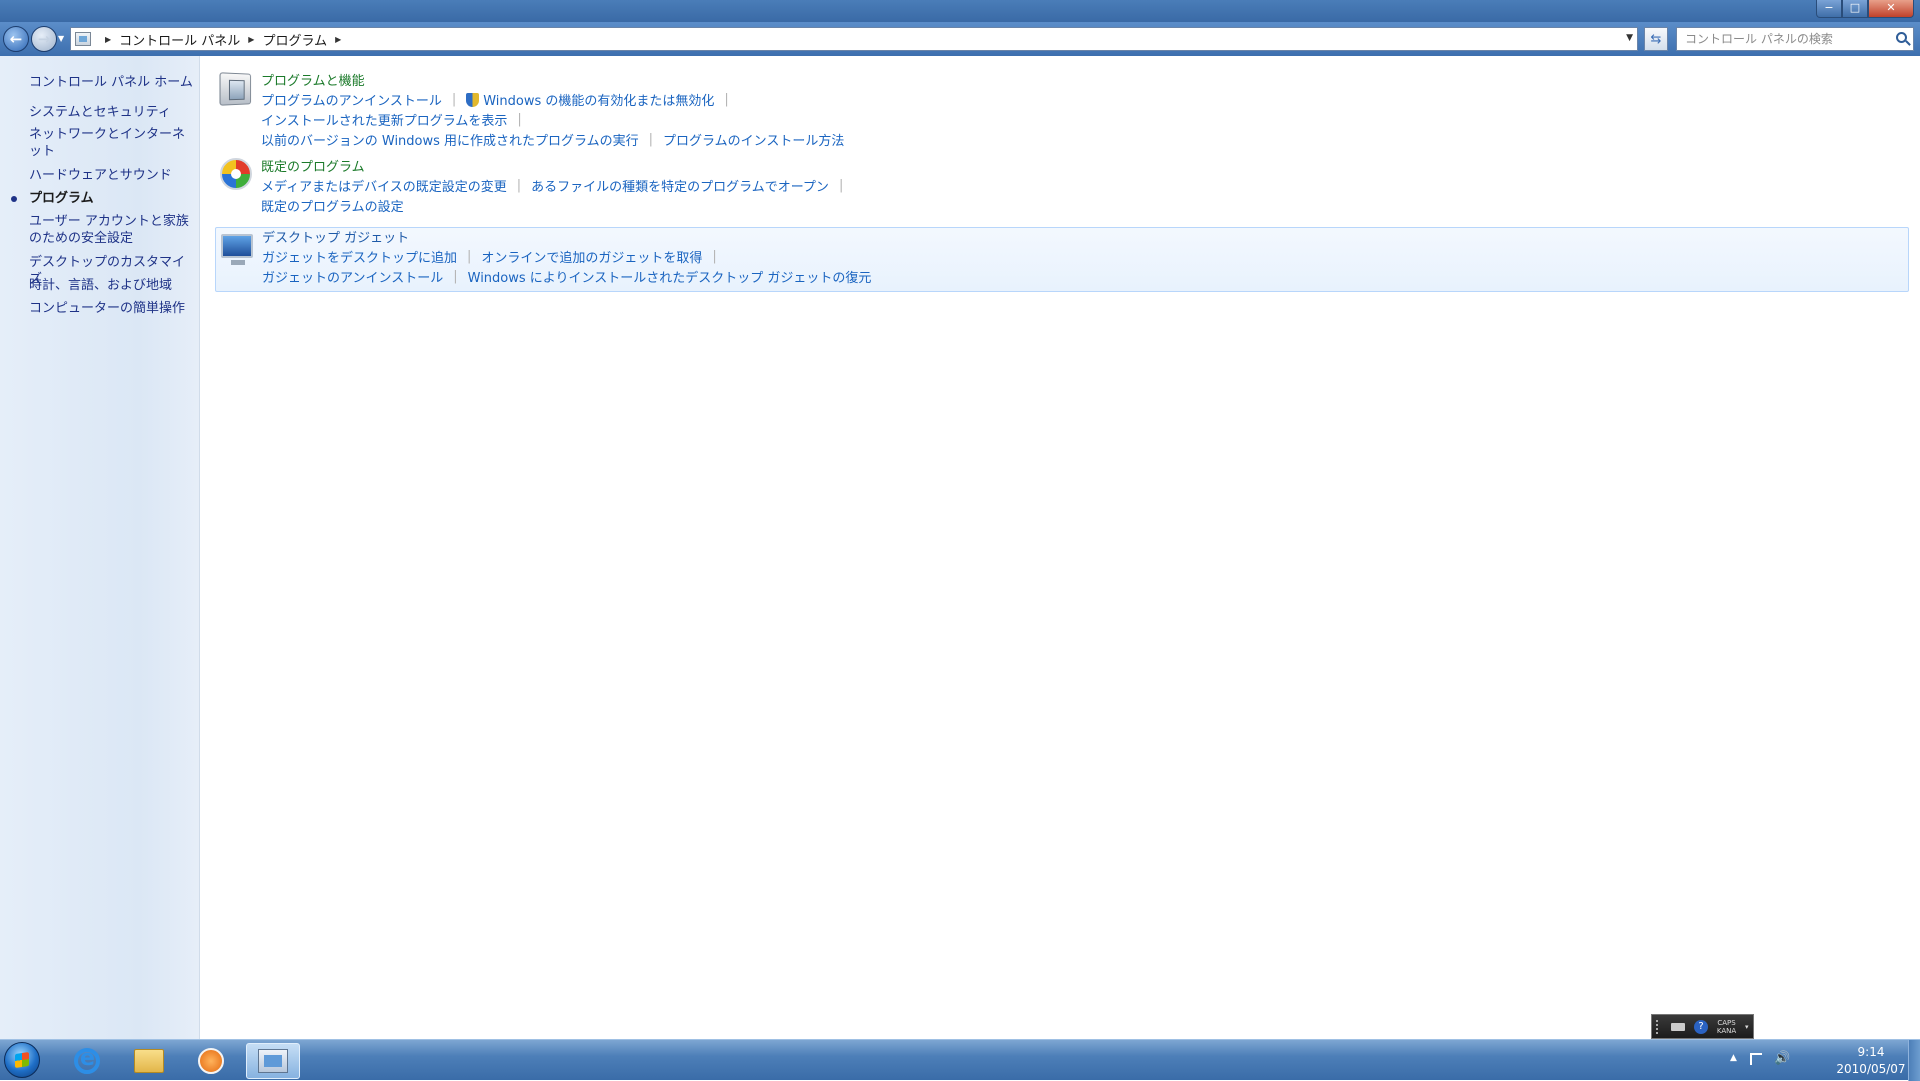 This screenshot has width=1920, height=1081. What do you see at coordinates (1659, 1026) in the screenshot?
I see `grip-icon` at bounding box center [1659, 1026].